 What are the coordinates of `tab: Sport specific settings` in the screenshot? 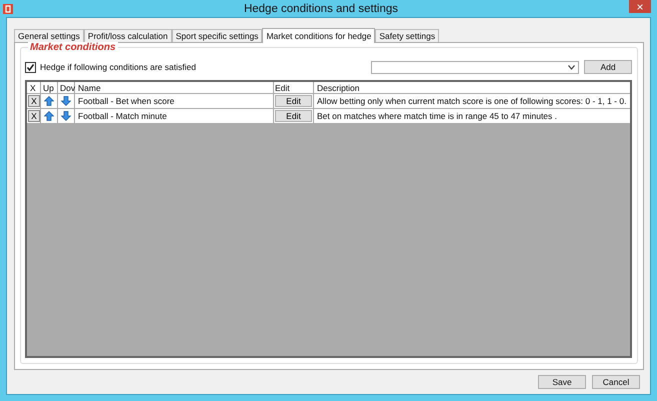 It's located at (217, 35).